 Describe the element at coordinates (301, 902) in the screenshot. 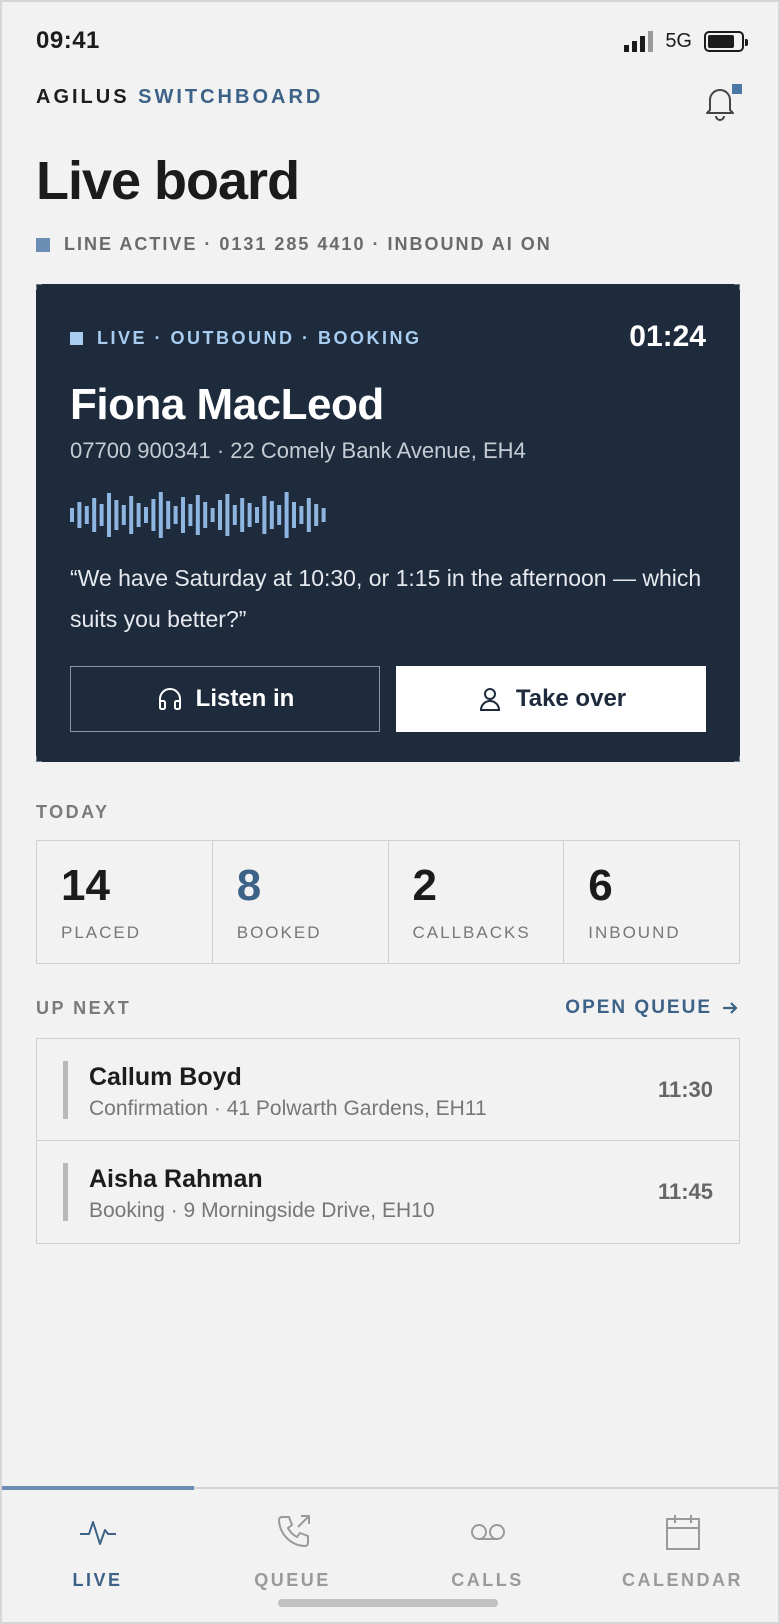

I see `stat-booked: 8 BOOKED` at that location.